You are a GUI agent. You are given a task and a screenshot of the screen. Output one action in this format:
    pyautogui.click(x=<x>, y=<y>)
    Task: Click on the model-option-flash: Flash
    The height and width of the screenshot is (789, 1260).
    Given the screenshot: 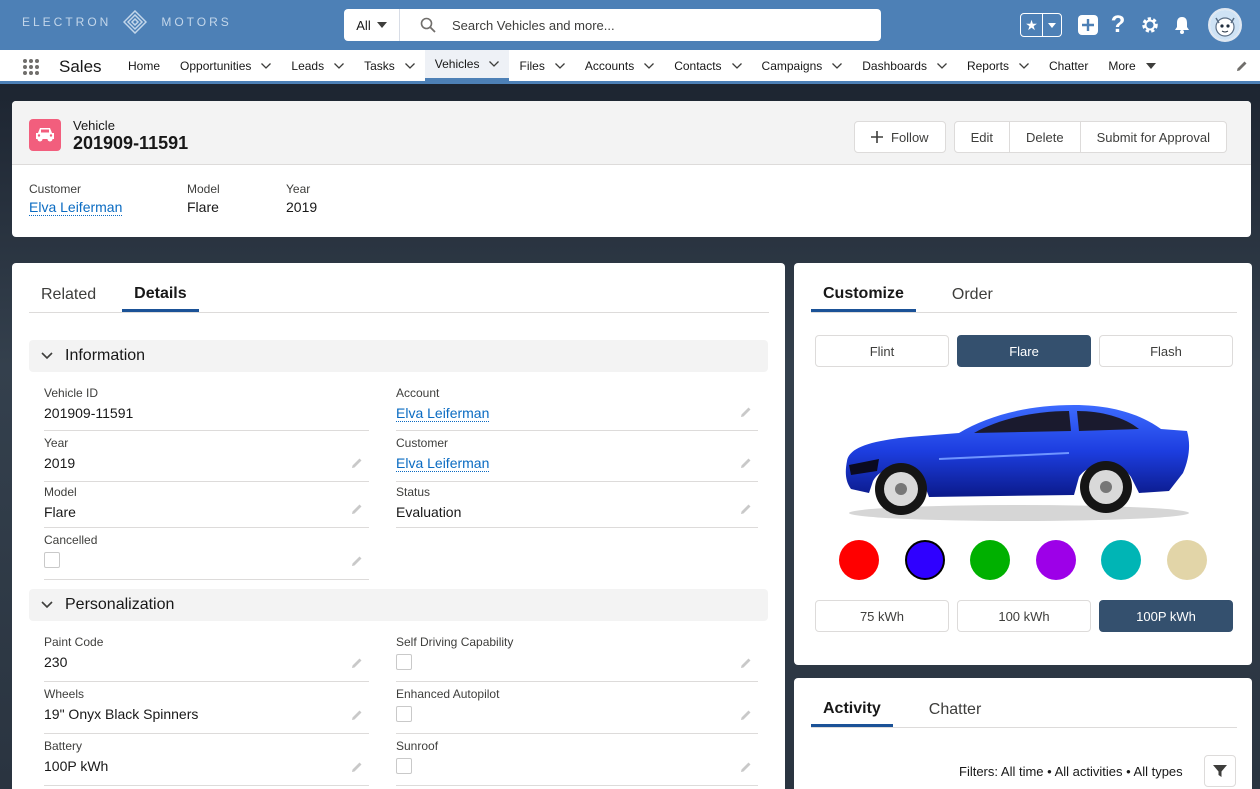 What is the action you would take?
    pyautogui.click(x=1166, y=351)
    